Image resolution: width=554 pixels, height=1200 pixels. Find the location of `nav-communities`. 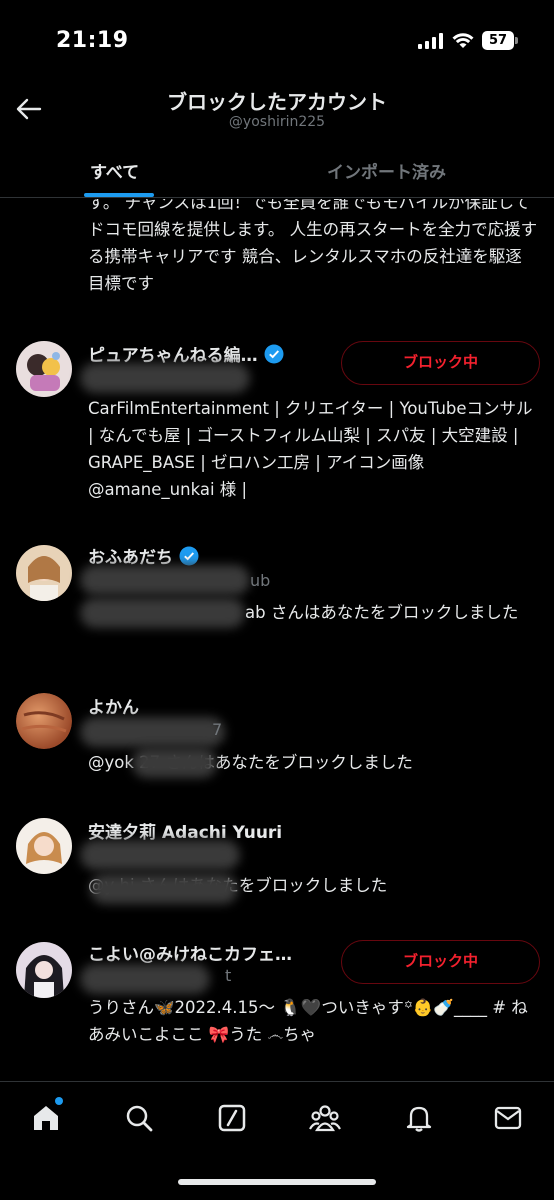

nav-communities is located at coordinates (325, 1118).